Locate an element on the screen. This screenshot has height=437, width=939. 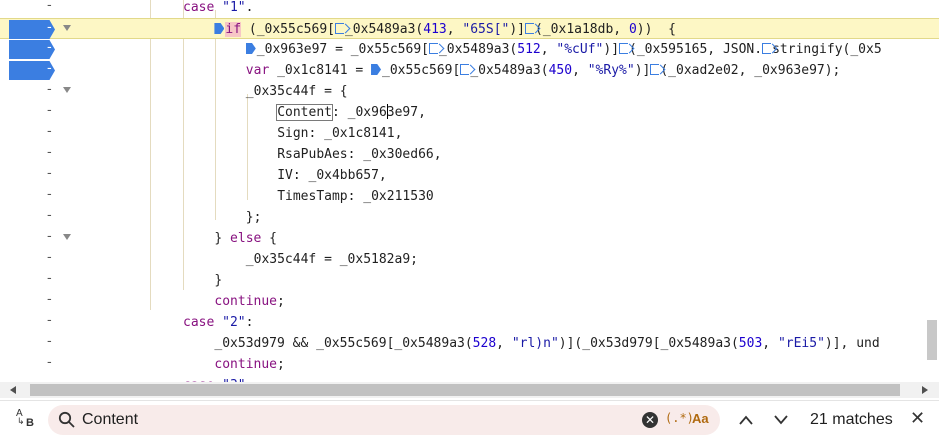
code-line: - } else { is located at coordinates (469, 238).